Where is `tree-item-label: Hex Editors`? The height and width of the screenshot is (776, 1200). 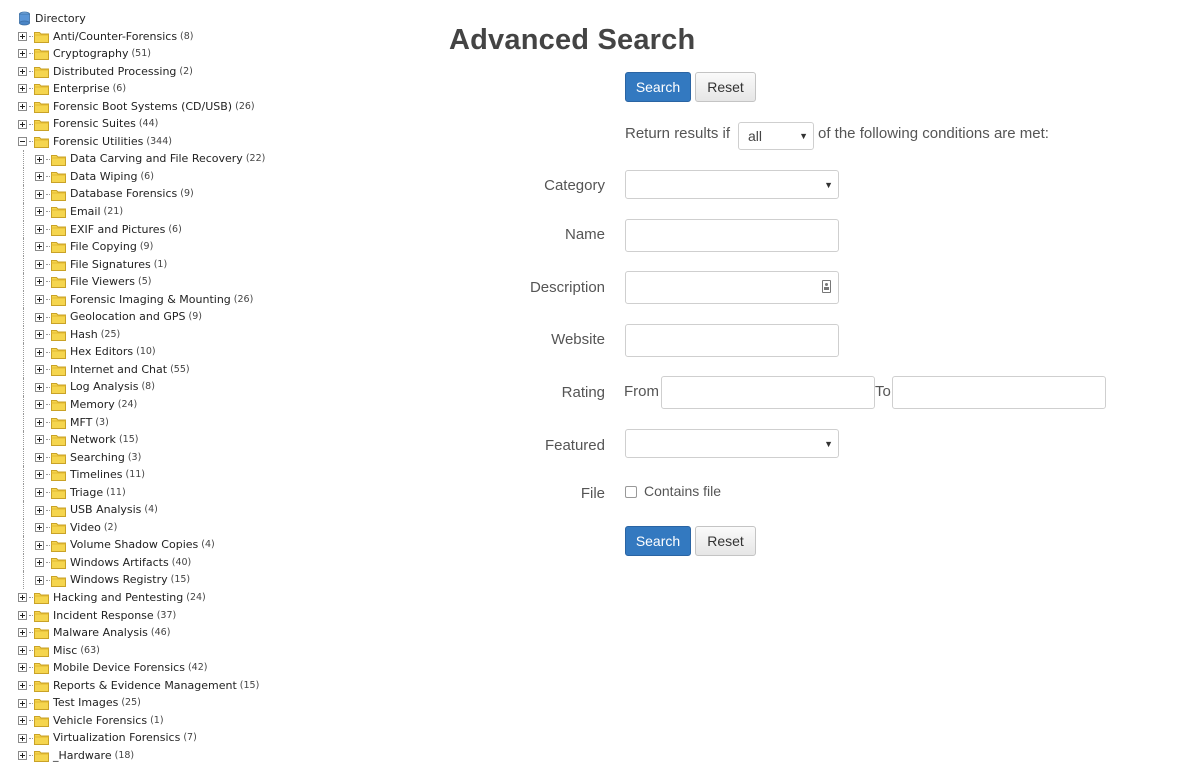
tree-item-label: Hex Editors is located at coordinates (101, 352).